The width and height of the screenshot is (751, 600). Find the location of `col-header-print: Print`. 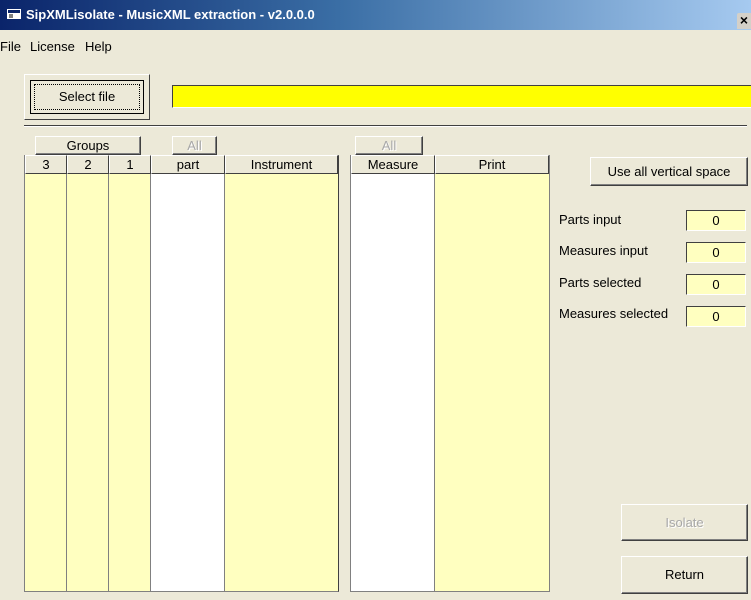

col-header-print: Print is located at coordinates (492, 164).